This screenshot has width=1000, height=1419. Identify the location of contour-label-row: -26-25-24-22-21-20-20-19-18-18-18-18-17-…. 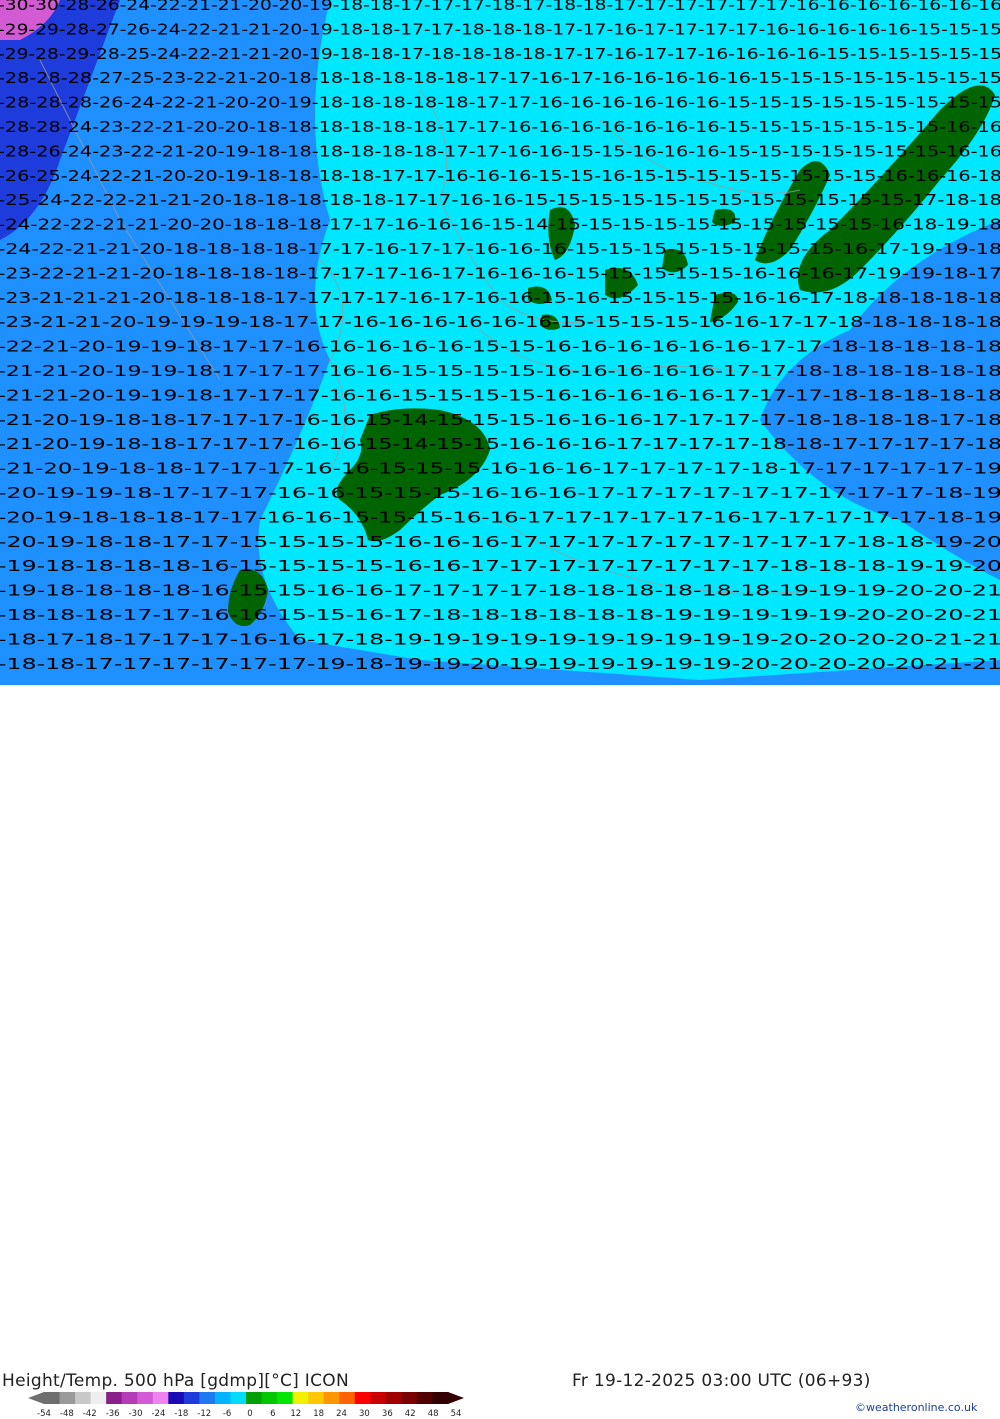
(500, 176).